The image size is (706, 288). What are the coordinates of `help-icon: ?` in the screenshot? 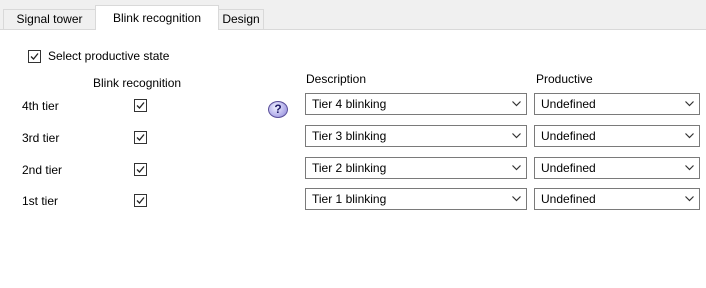 It's located at (278, 109).